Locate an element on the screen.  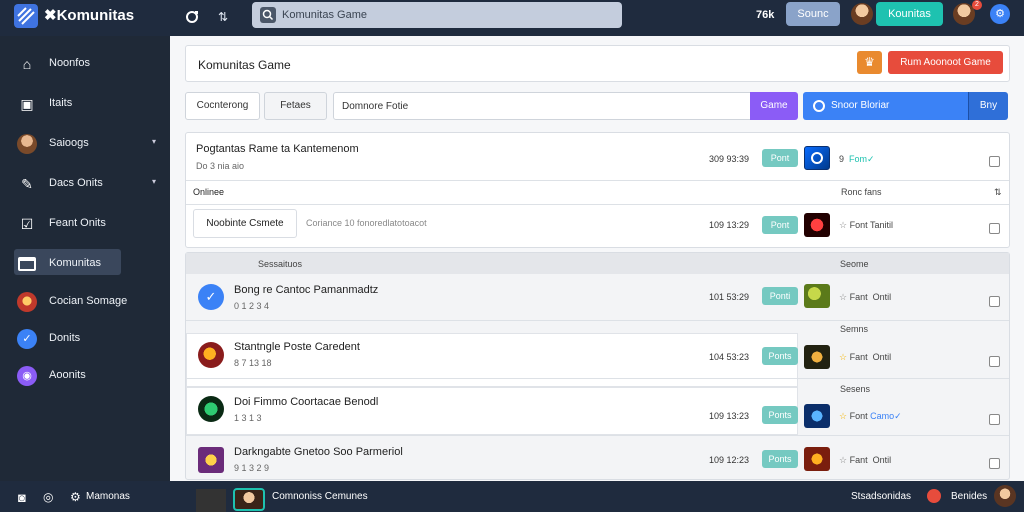
buy-button: Bny is located at coordinates (988, 106).